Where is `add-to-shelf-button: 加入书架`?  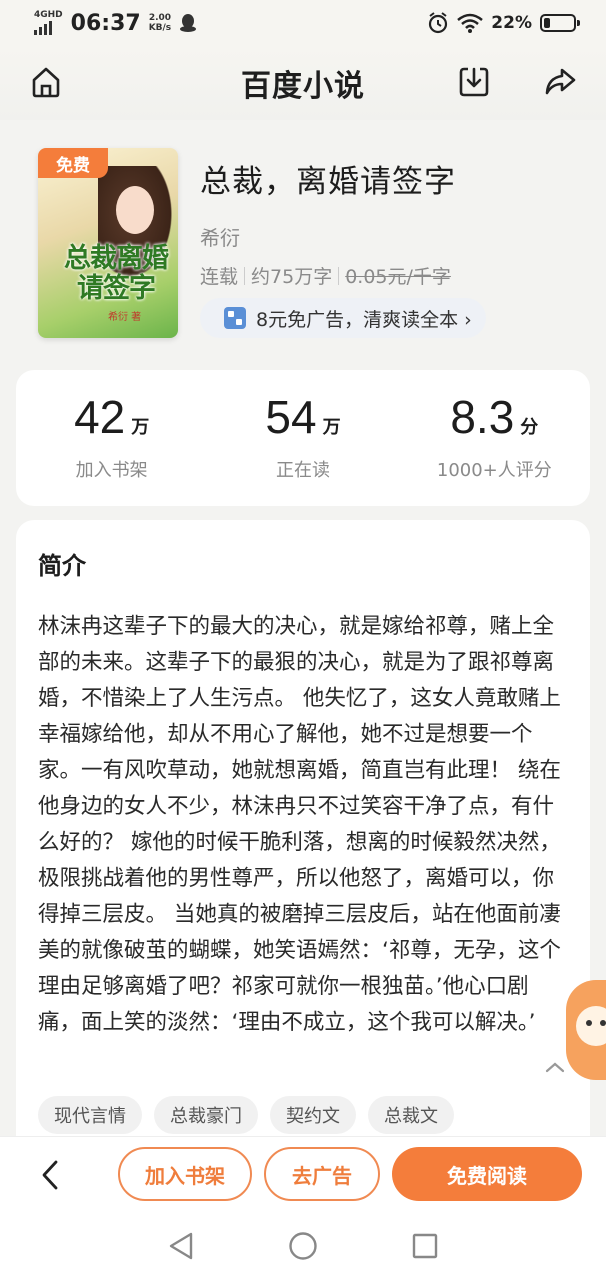
add-to-shelf-button: 加入书架 is located at coordinates (185, 1174).